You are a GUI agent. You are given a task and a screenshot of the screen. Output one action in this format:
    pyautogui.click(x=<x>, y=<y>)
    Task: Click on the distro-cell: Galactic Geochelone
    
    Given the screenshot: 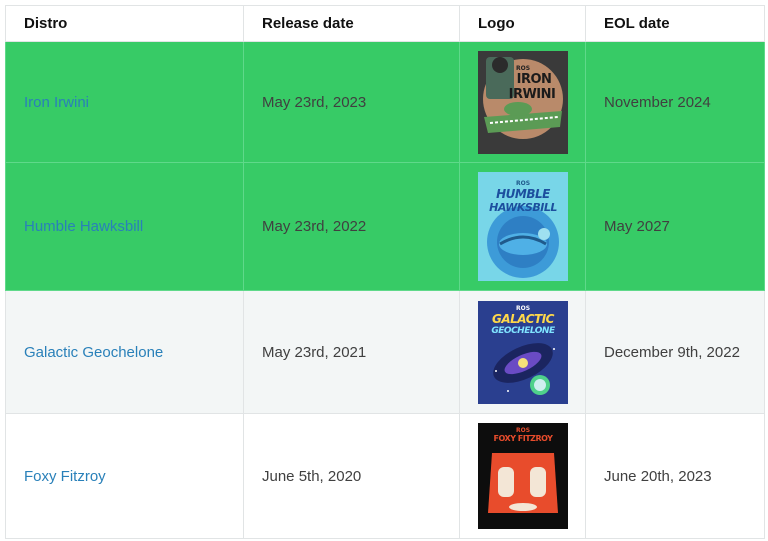 What is the action you would take?
    pyautogui.click(x=124, y=352)
    